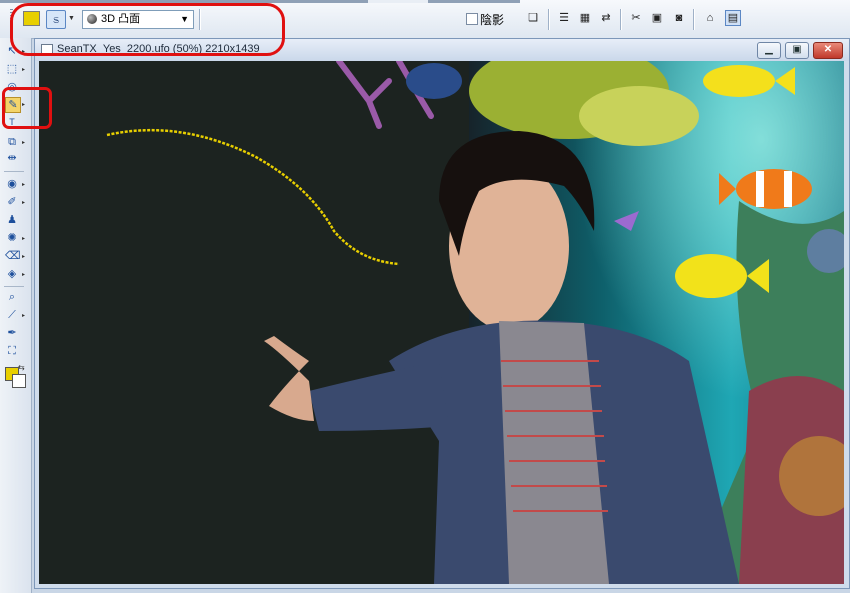 This screenshot has height=593, width=850. I want to click on clone-tool-icon: ♟, so click(12, 220).